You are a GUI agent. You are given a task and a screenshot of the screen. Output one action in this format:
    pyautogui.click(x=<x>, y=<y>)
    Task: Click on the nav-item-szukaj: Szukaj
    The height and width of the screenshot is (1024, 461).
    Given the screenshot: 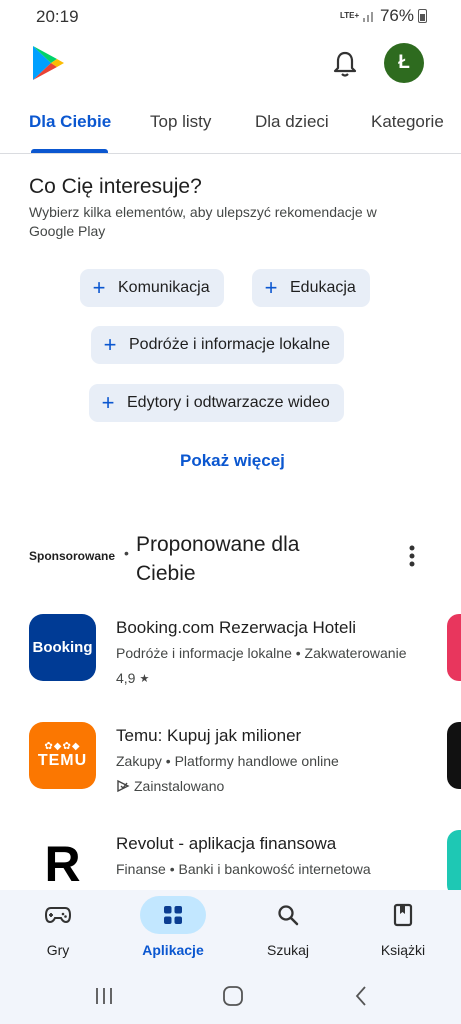 What is the action you would take?
    pyautogui.click(x=288, y=929)
    